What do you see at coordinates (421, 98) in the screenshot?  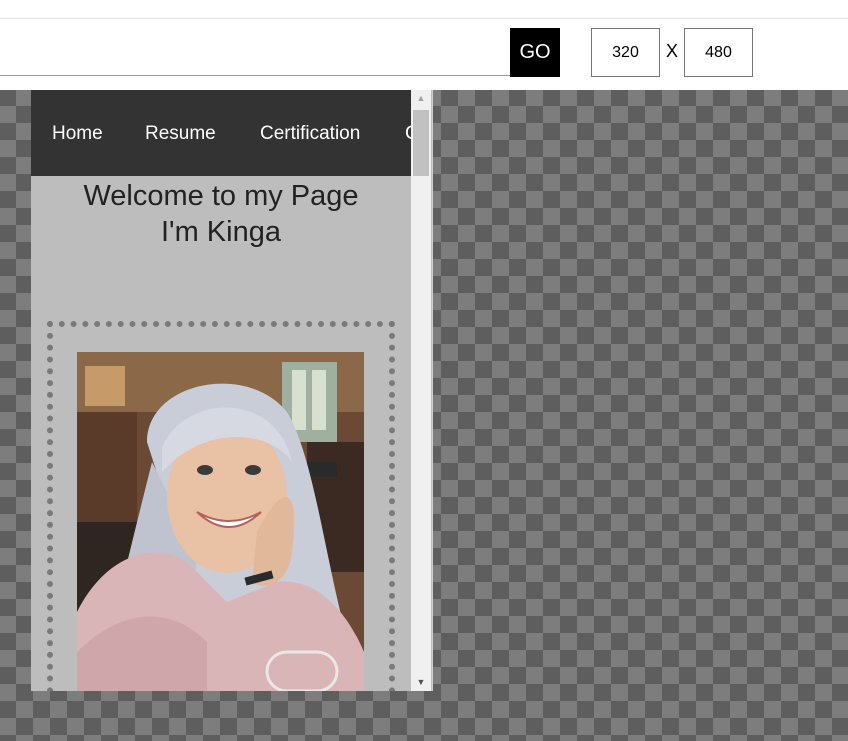 I see `scroll-up-icon: ▲` at bounding box center [421, 98].